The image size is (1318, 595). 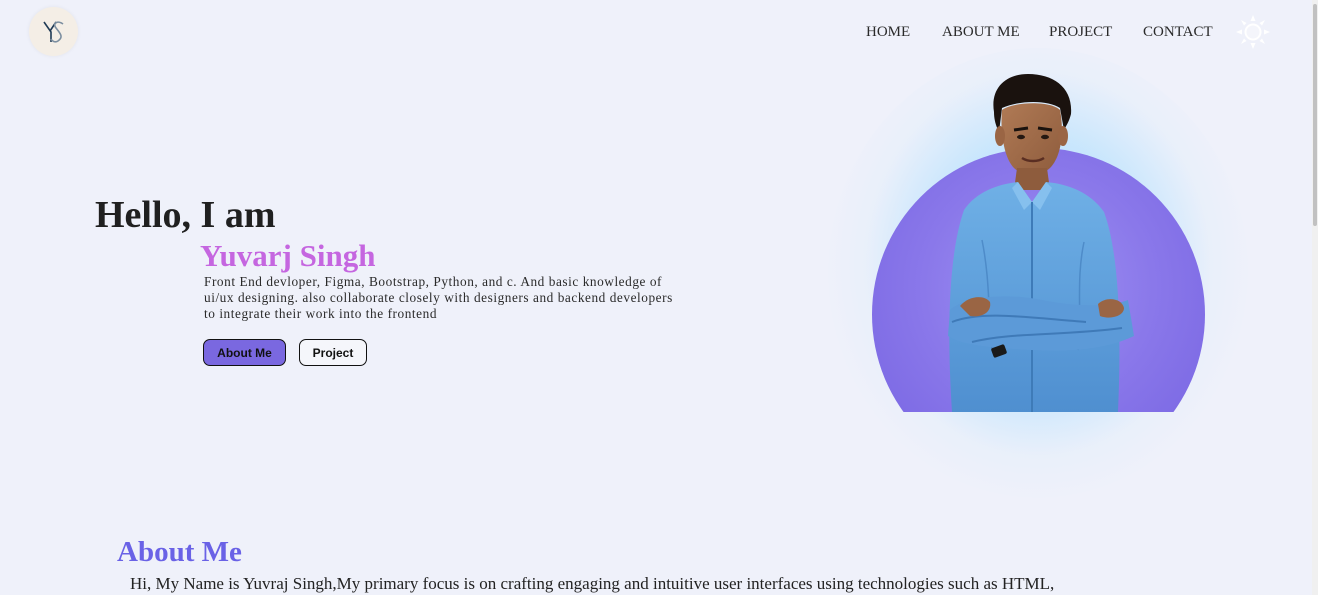 I want to click on hero-greeting: Hello, I am, so click(x=185, y=215).